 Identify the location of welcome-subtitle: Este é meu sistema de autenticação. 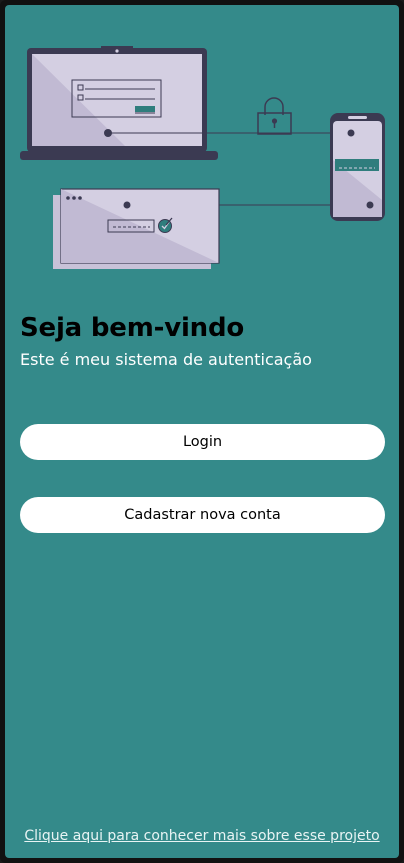
(166, 359).